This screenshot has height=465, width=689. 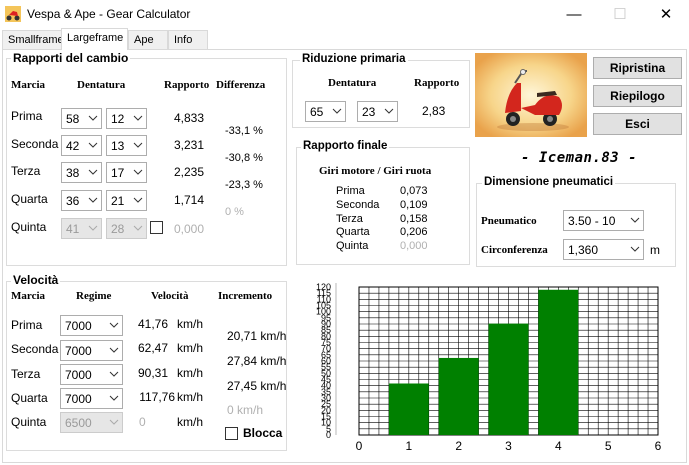 What do you see at coordinates (91, 325) in the screenshot?
I see `prima-regime-select: 7000` at bounding box center [91, 325].